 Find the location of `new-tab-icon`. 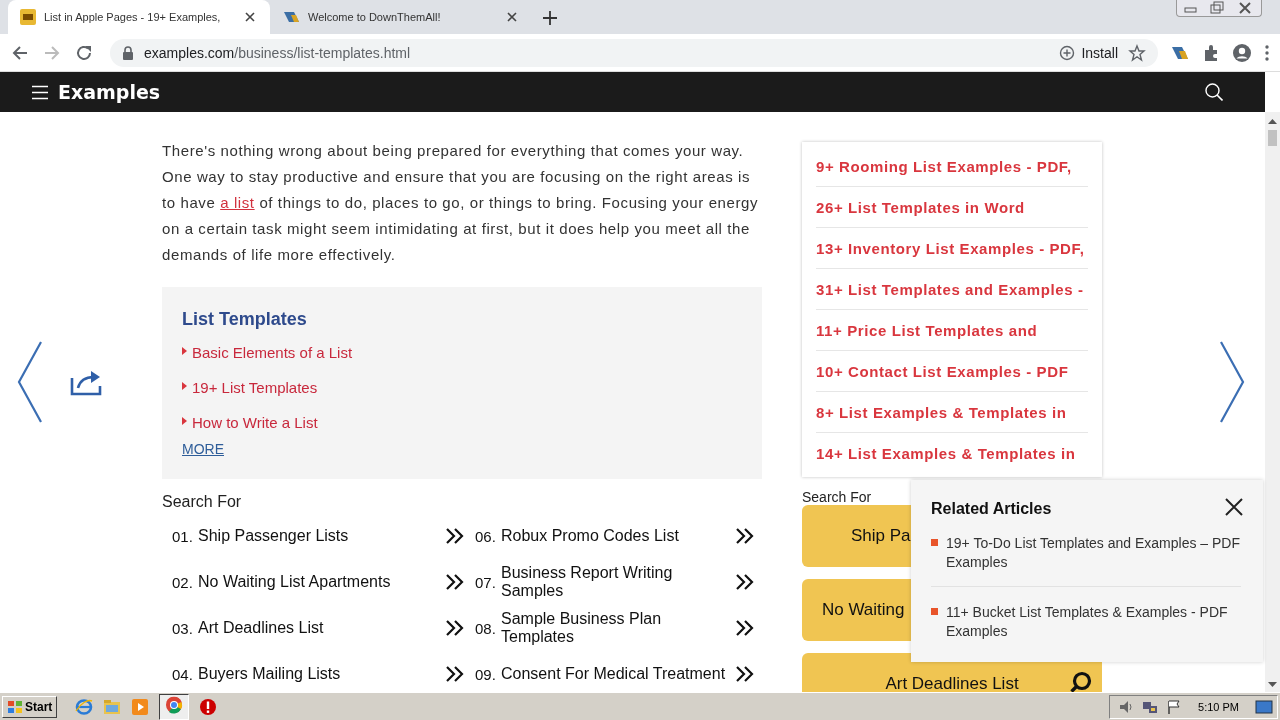

new-tab-icon is located at coordinates (550, 18).